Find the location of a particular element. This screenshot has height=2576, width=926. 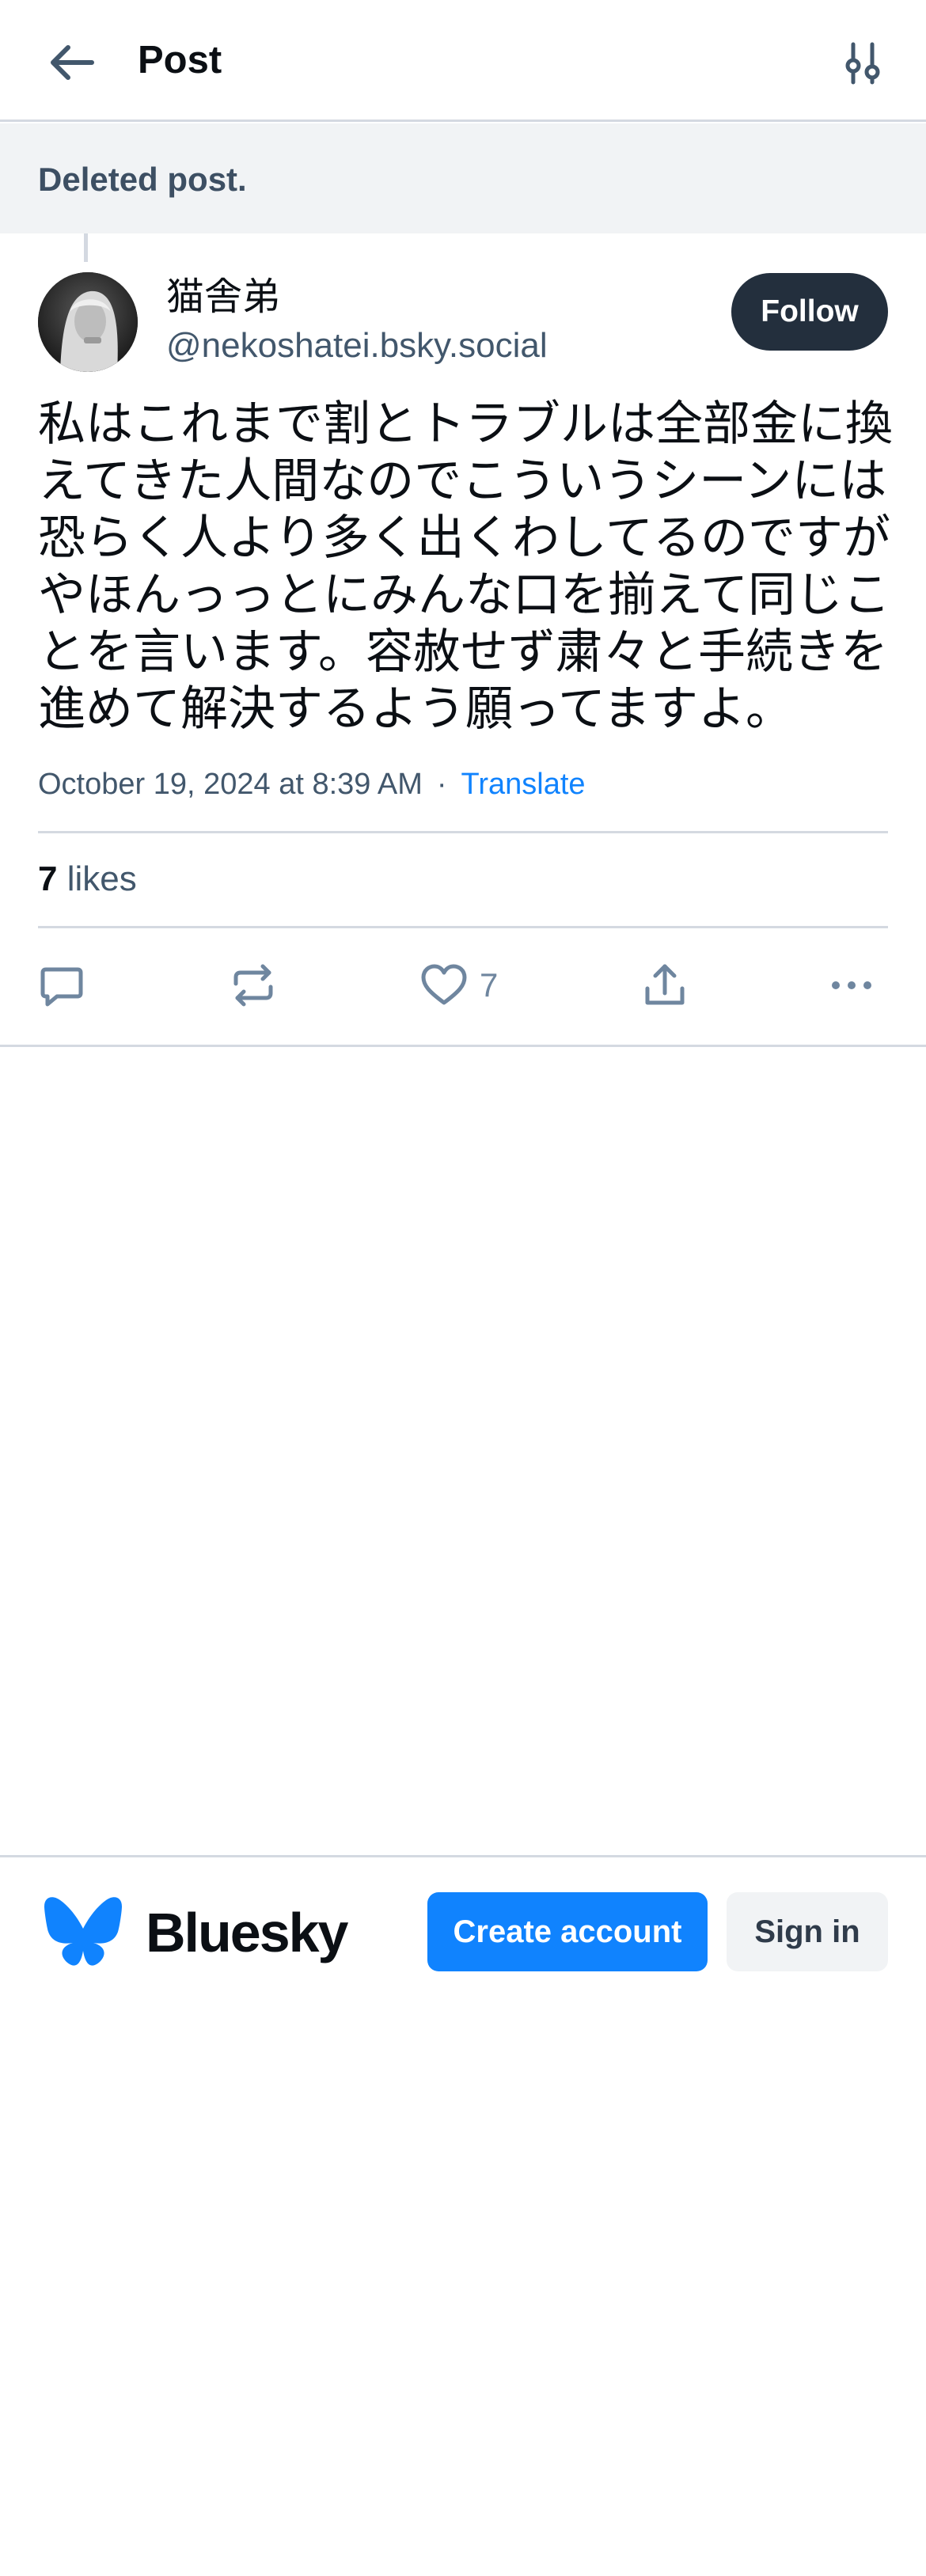

bluesky-logo is located at coordinates (83, 1933).